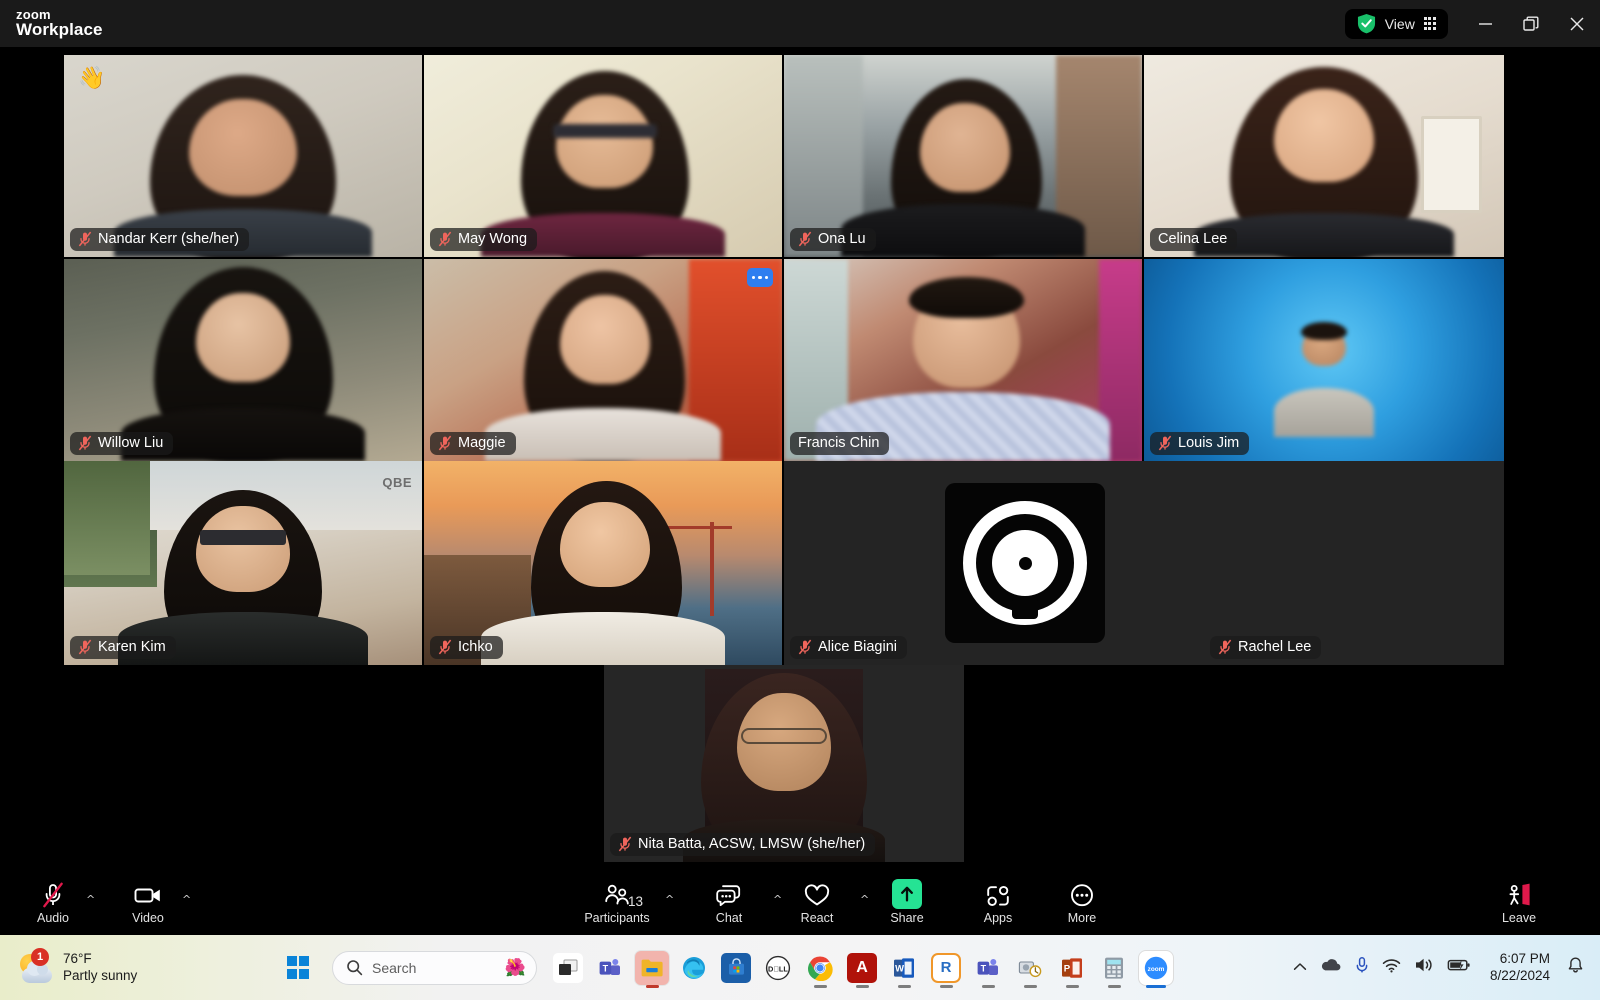 The image size is (1600, 1000). I want to click on taskbar-app-snipping-tool, so click(1030, 968).